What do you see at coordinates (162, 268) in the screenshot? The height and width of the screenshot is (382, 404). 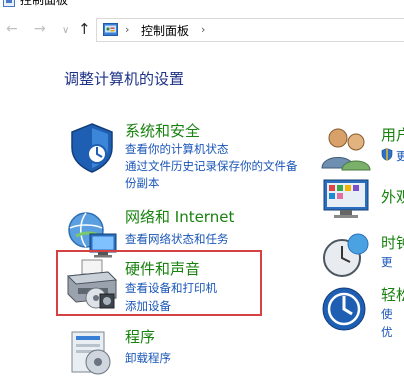 I see `category-title: 硬件和声音` at bounding box center [162, 268].